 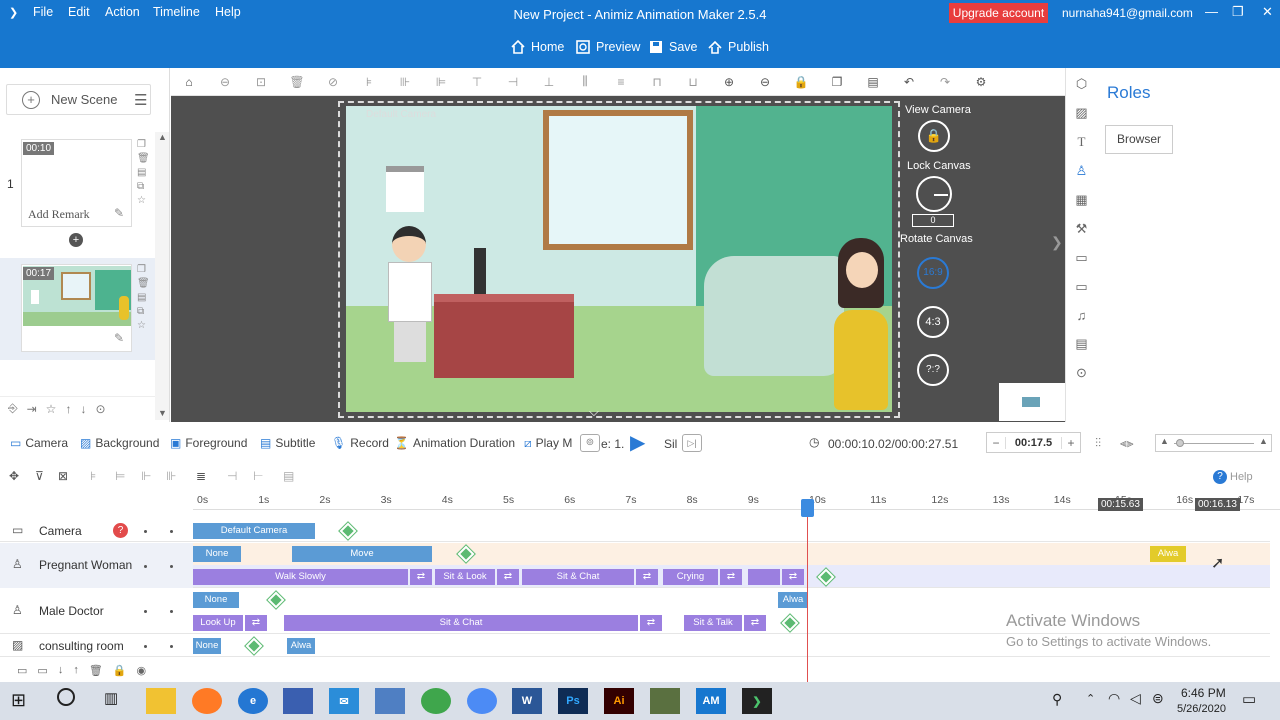 What do you see at coordinates (713, 623) in the screenshot?
I see `doctor-sit-talk-bar: Sit & Talk` at bounding box center [713, 623].